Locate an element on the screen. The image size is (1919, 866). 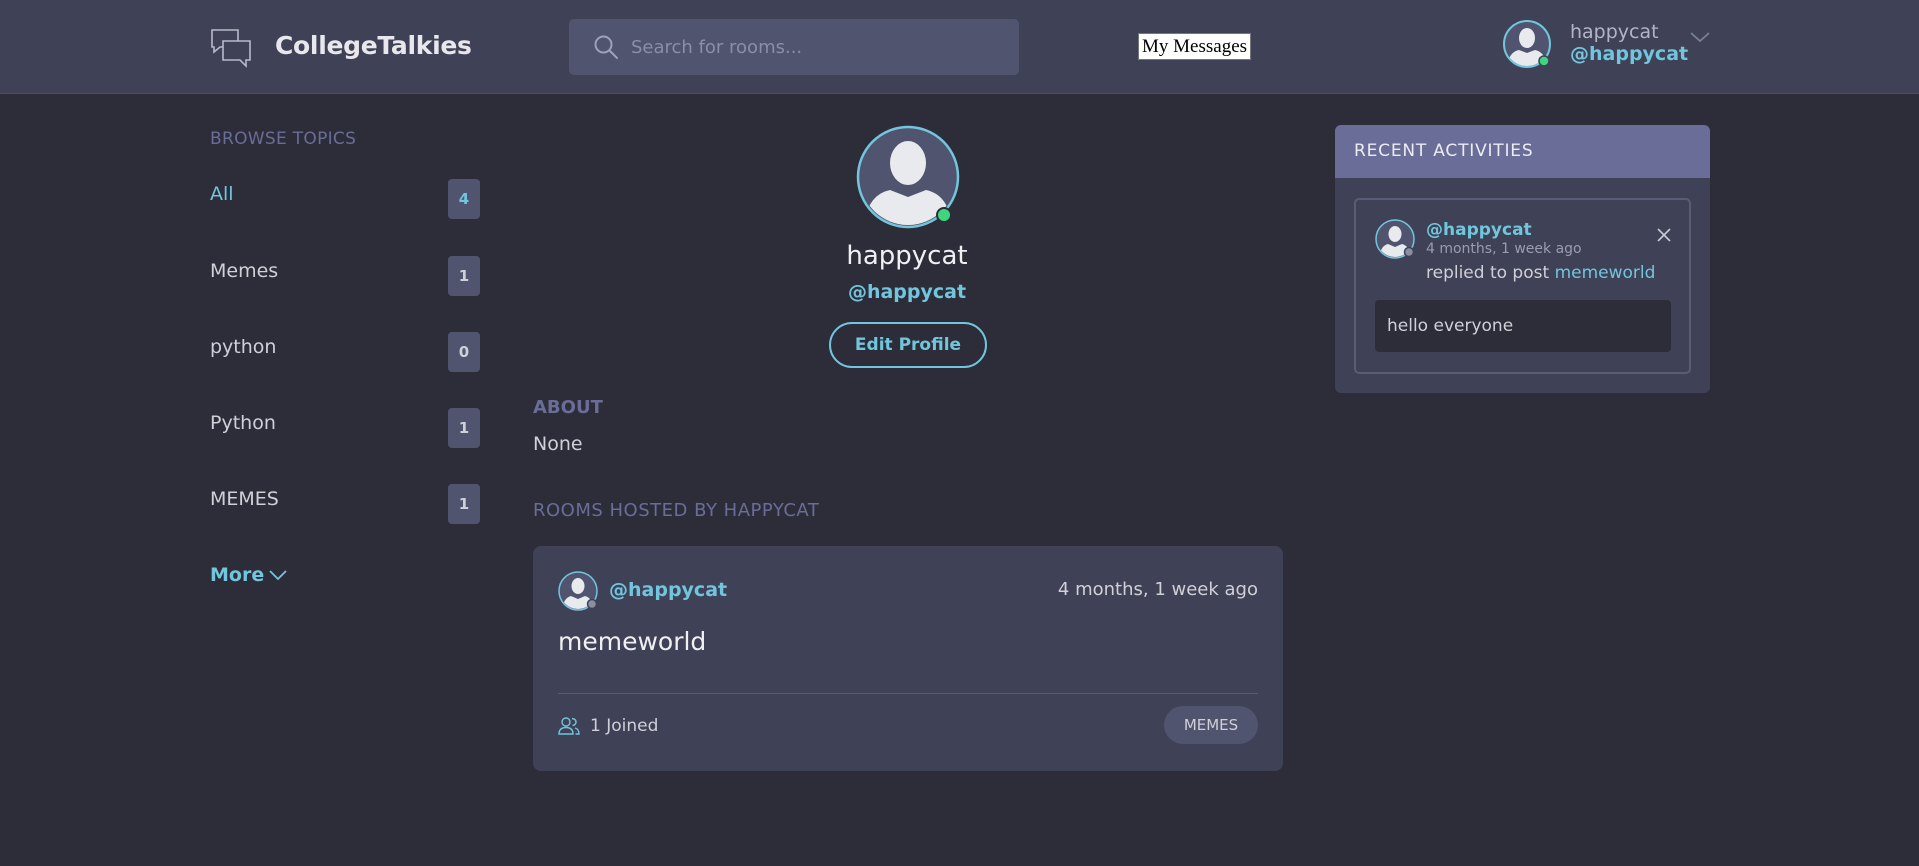
close-icon is located at coordinates (1664, 235).